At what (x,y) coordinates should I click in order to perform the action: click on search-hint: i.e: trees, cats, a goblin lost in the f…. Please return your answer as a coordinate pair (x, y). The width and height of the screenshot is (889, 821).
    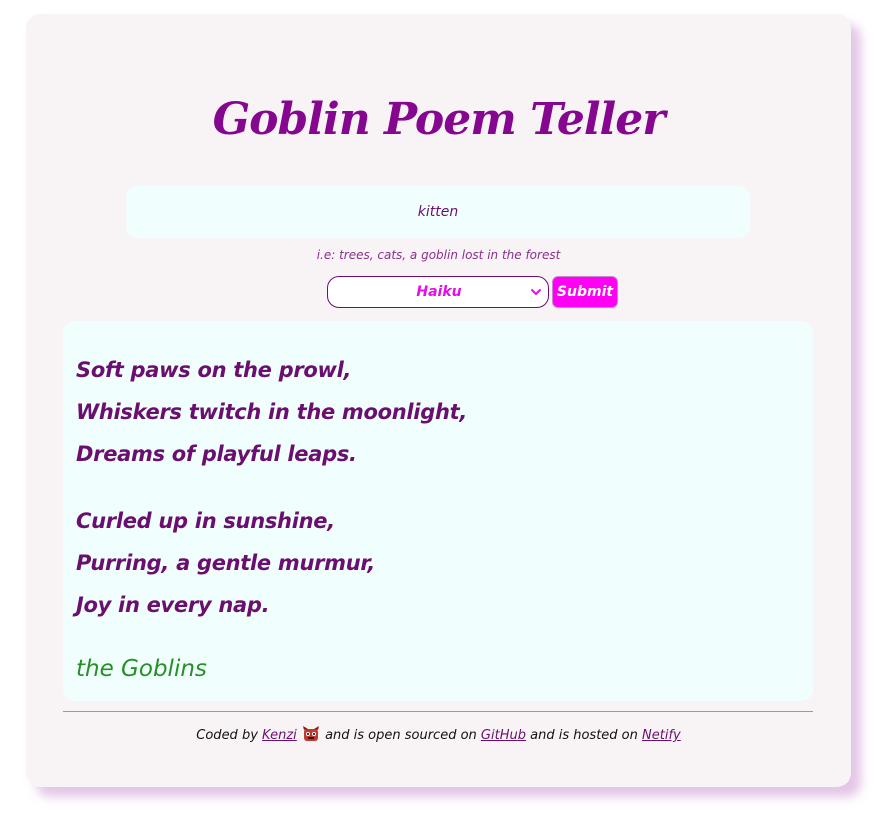
    Looking at the image, I should click on (438, 255).